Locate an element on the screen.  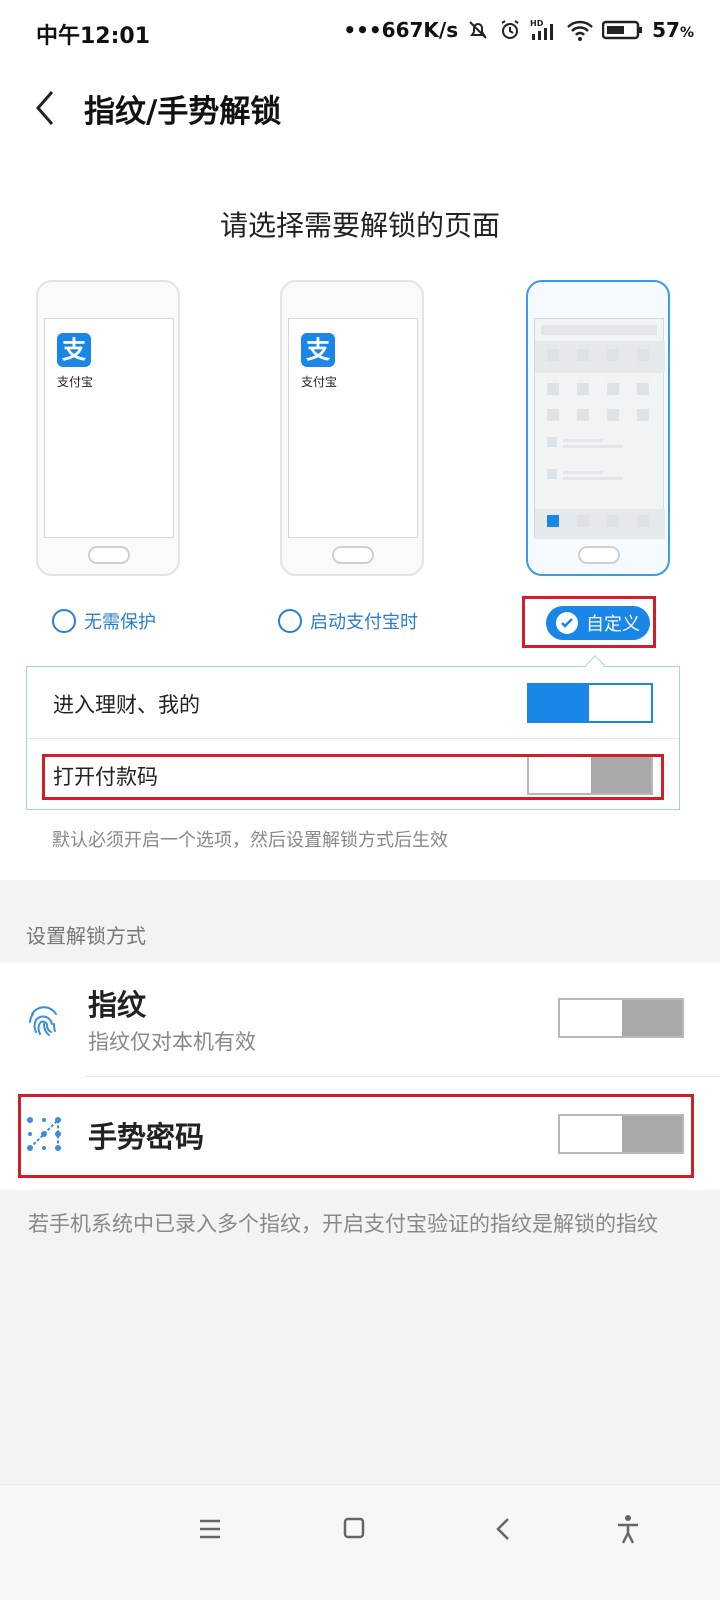
mute-bell-icon is located at coordinates (478, 30).